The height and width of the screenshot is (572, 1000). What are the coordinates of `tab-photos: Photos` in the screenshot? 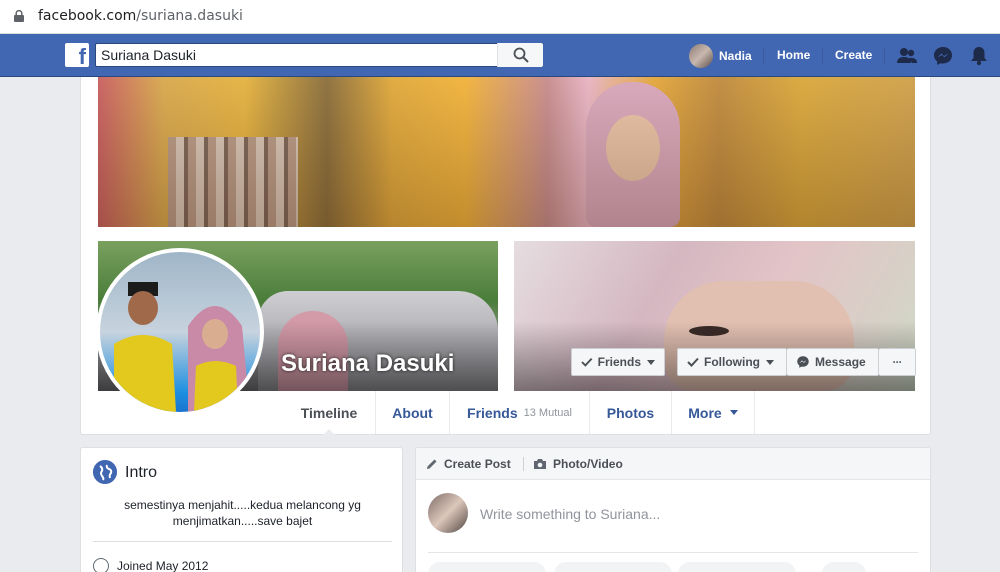 It's located at (630, 412).